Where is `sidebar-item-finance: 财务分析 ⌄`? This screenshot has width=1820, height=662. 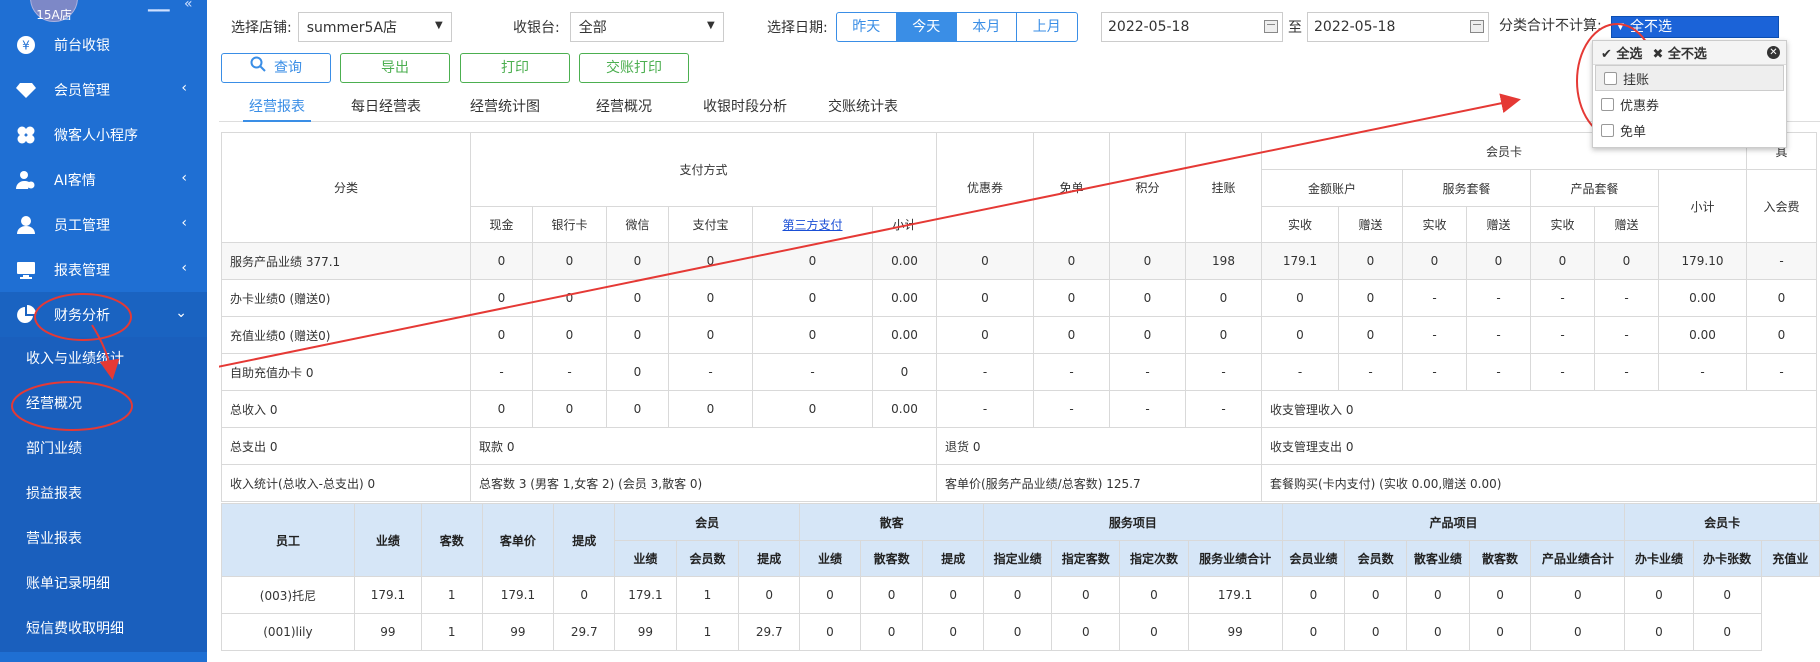 sidebar-item-finance: 财务分析 ⌄ is located at coordinates (103, 314).